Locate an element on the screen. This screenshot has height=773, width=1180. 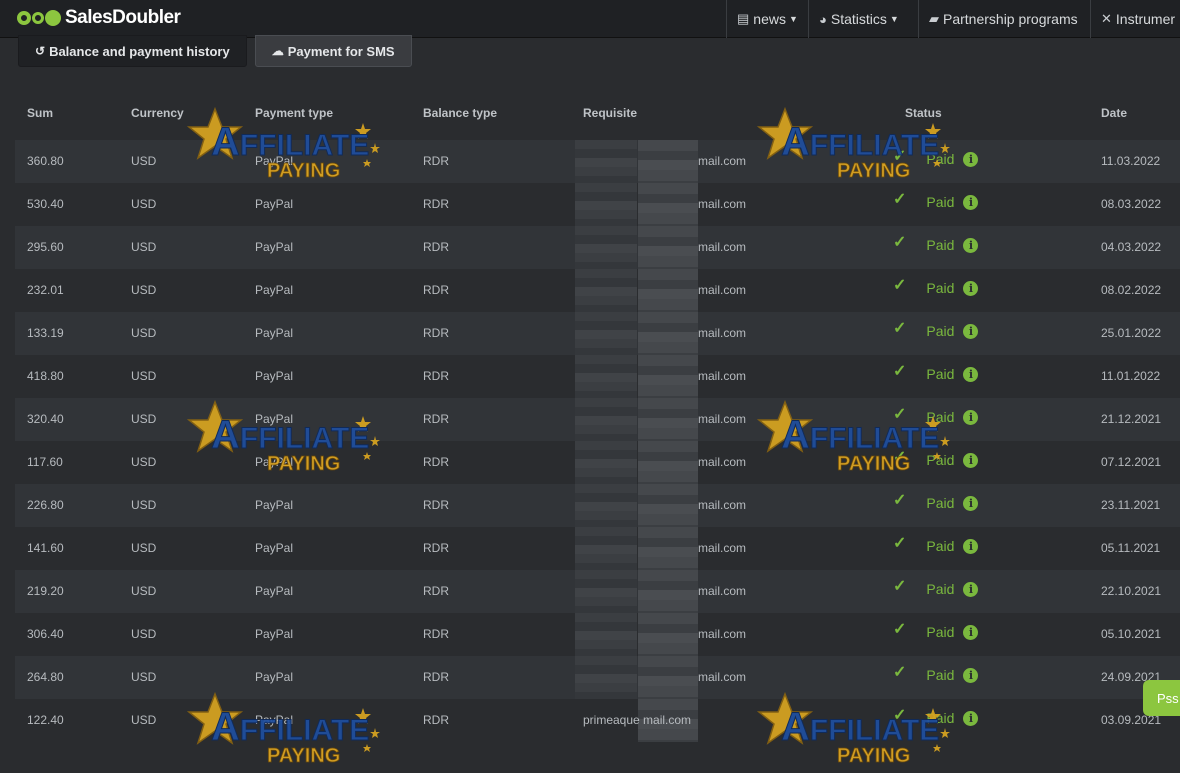
cell-date: 22.10.2021 is located at coordinates (1131, 591).